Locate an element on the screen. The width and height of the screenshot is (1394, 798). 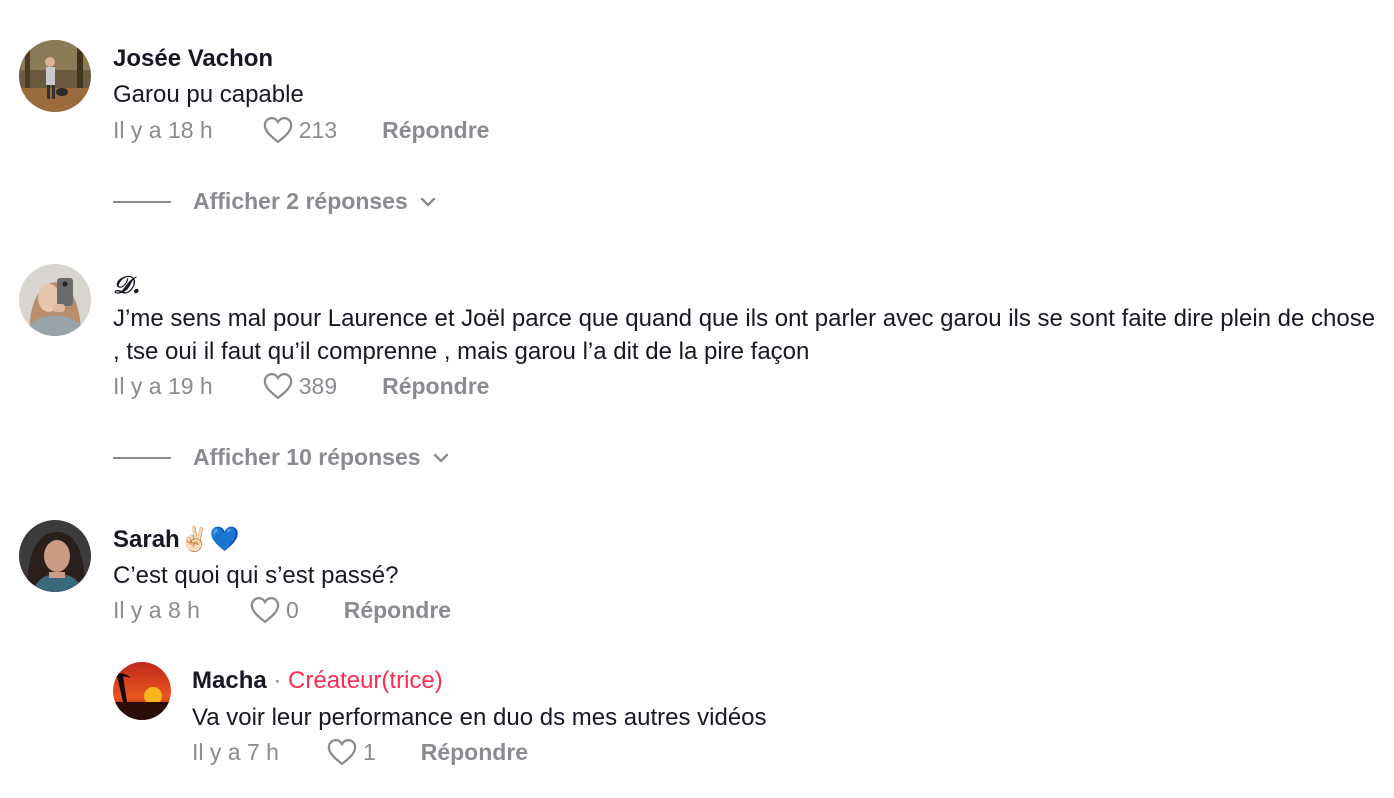
reply-username-row: Macha · Créateur(trice) is located at coordinates (317, 681).